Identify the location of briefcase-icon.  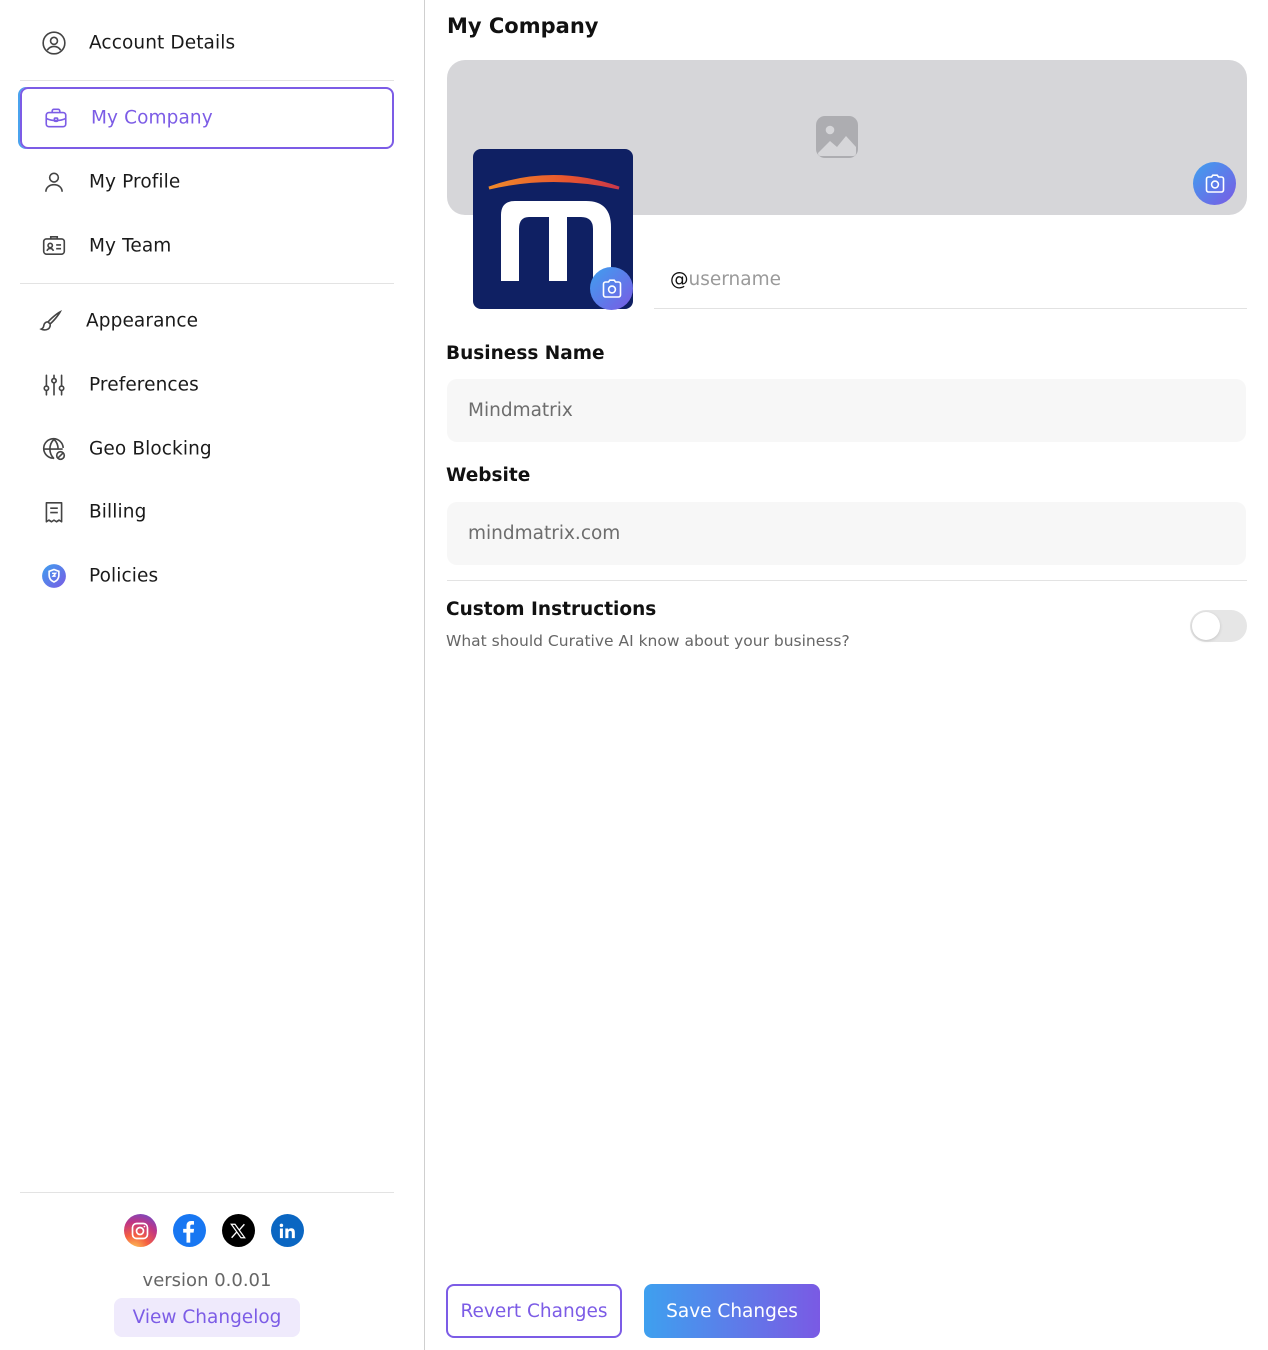
(56, 118).